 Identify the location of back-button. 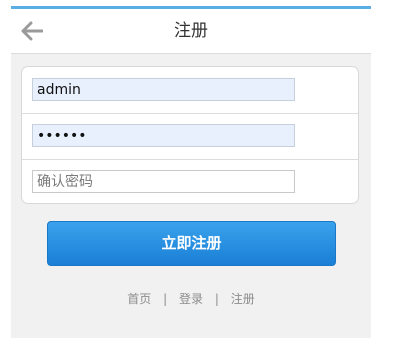
(32, 31).